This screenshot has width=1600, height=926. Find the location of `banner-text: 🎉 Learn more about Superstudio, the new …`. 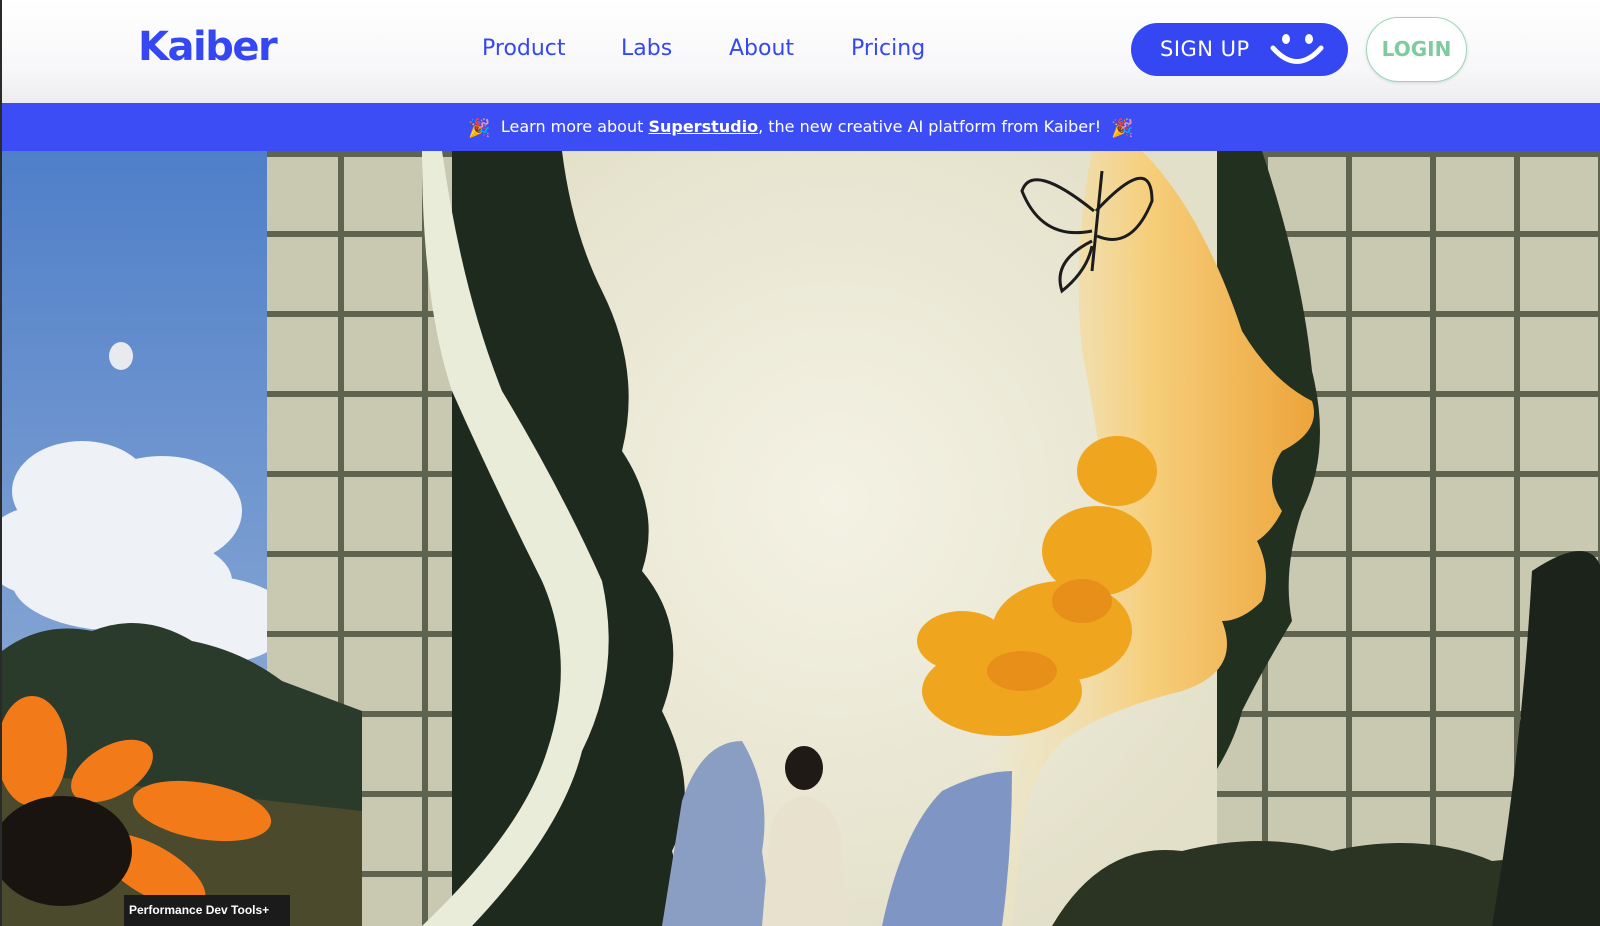

banner-text: 🎉 Learn more about Superstudio, the new … is located at coordinates (801, 128).